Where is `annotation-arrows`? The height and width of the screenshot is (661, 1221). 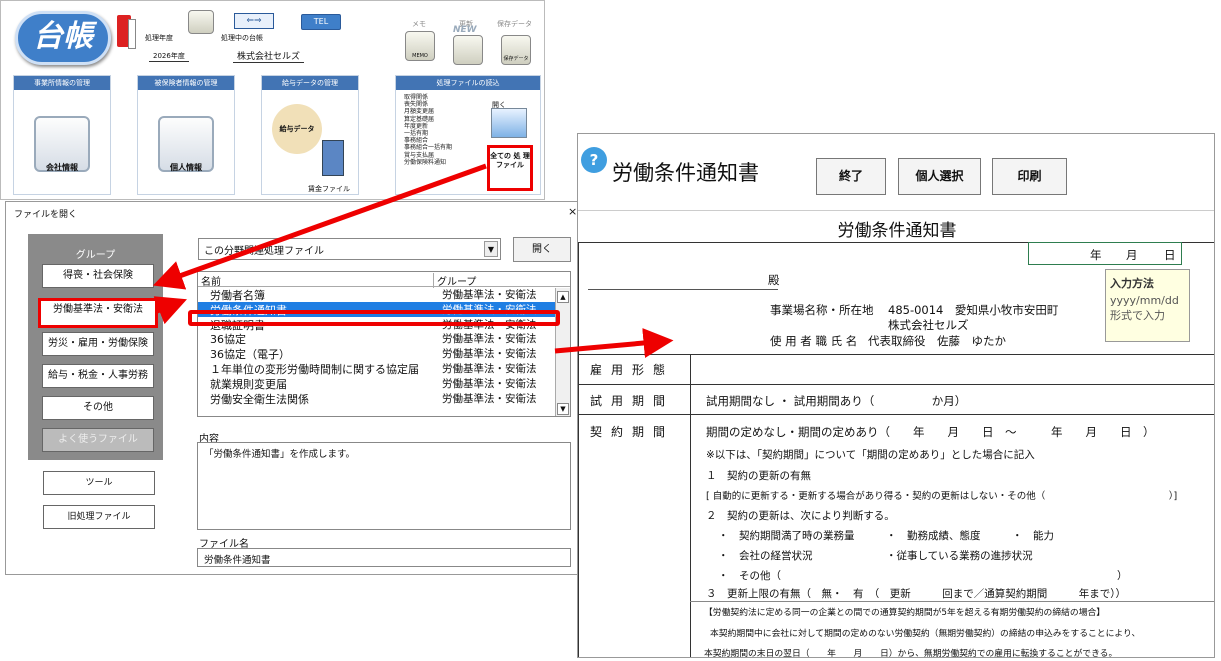 annotation-arrows is located at coordinates (413, 260).